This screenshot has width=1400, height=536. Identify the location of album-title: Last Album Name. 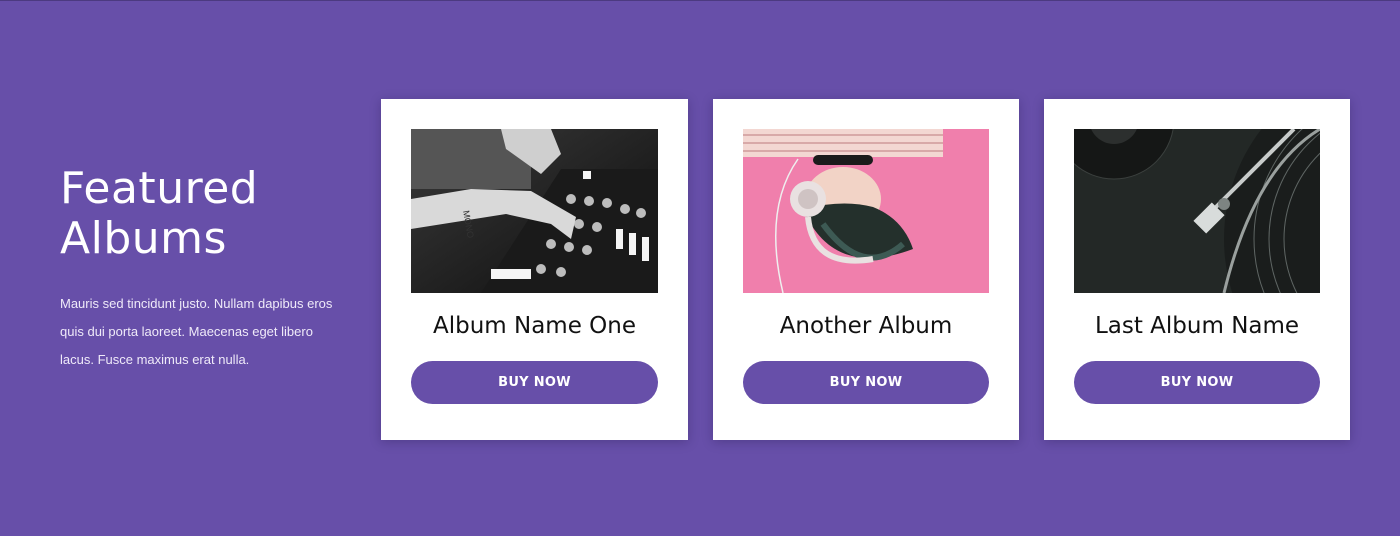
(1197, 326).